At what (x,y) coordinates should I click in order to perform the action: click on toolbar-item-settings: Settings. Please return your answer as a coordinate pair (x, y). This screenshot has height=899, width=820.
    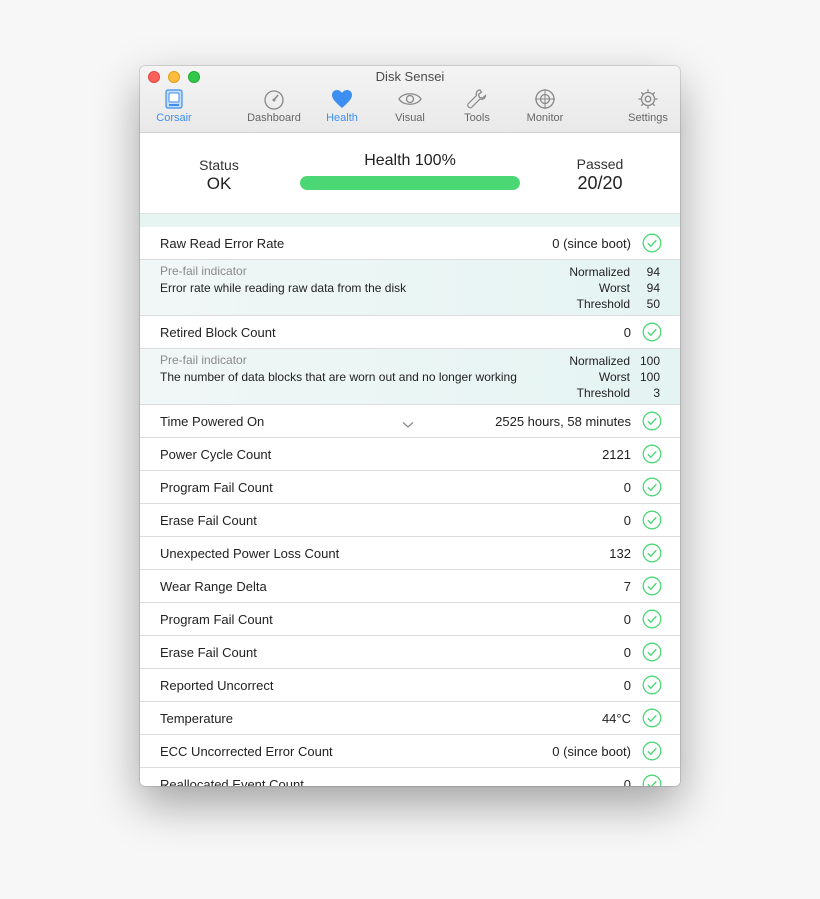
    Looking at the image, I should click on (646, 106).